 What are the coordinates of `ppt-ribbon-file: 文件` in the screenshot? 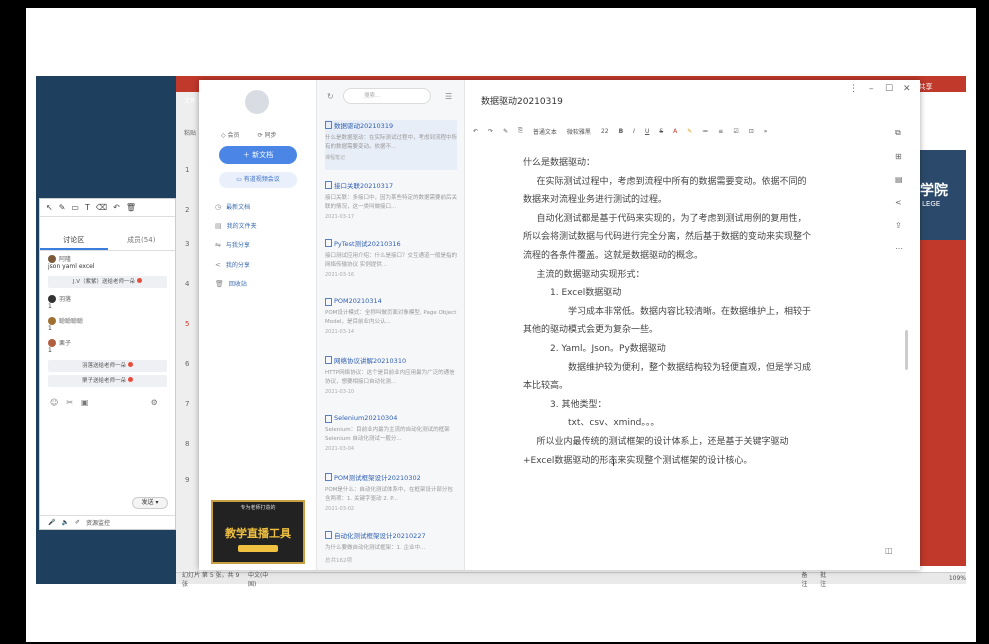 It's located at (190, 100).